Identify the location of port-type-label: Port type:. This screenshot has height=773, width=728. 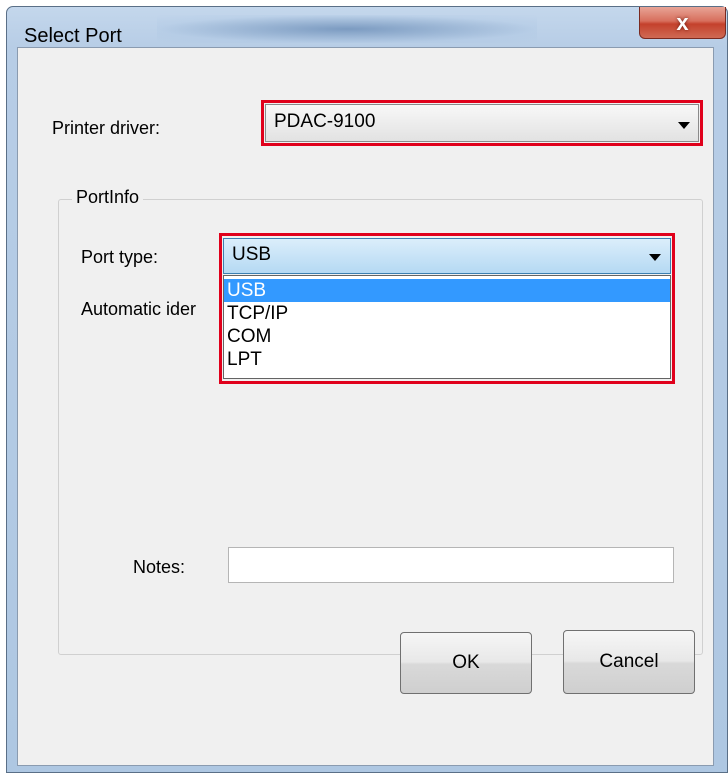
(120, 257).